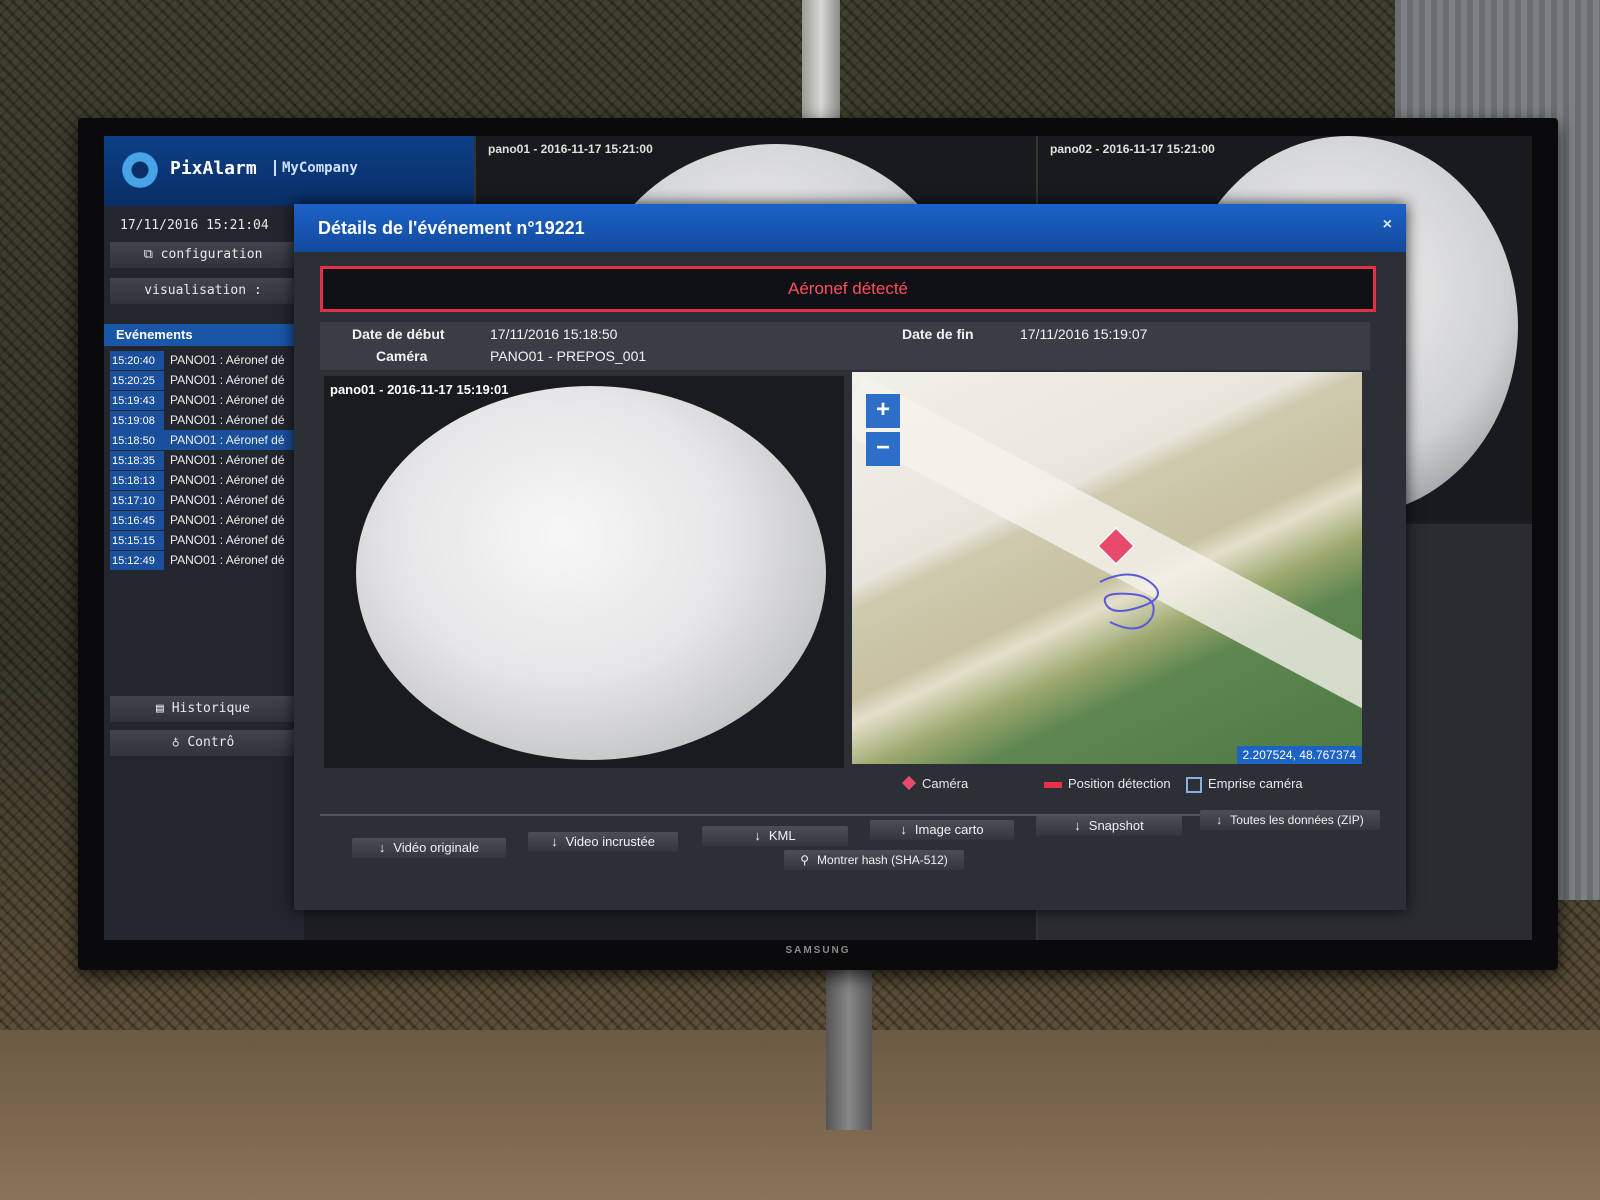 The image size is (1600, 1200). What do you see at coordinates (1053, 784) in the screenshot?
I see `position-line-icon` at bounding box center [1053, 784].